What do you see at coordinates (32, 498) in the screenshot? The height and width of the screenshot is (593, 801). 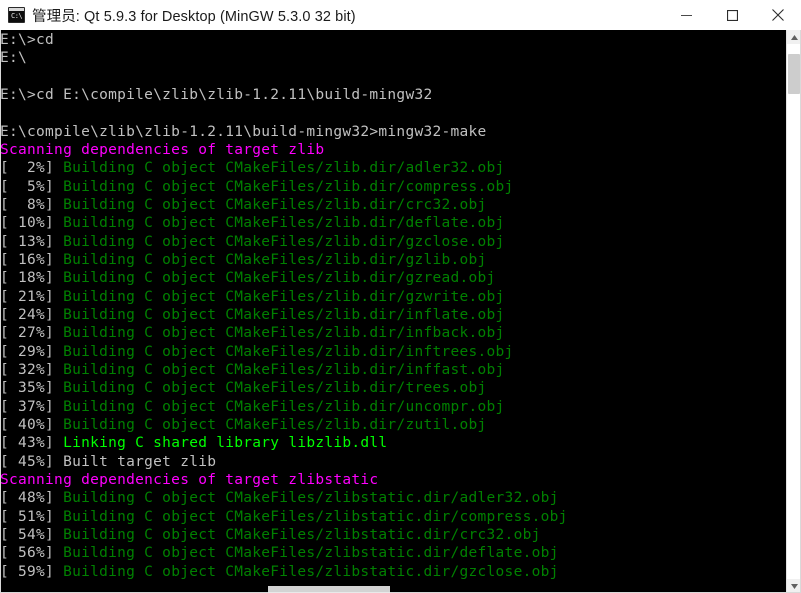 I see `terminal-text-segment: [ 48%]` at bounding box center [32, 498].